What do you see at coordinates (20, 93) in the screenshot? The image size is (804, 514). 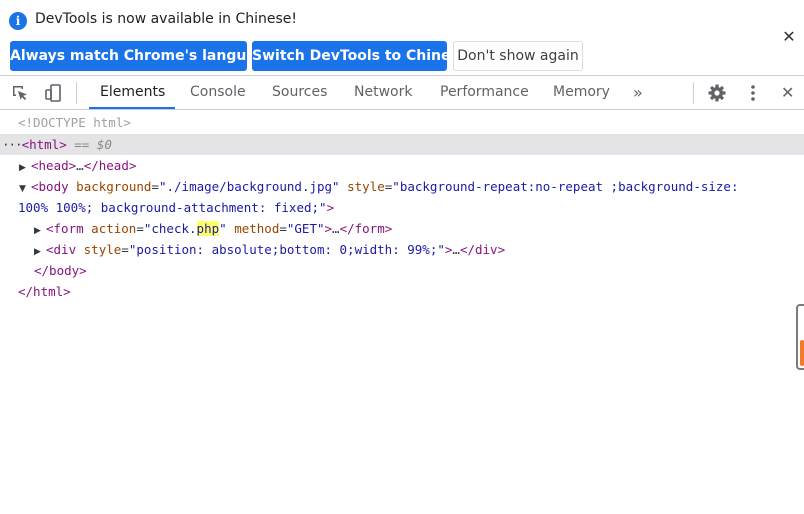 I see `inspect-element-icon` at bounding box center [20, 93].